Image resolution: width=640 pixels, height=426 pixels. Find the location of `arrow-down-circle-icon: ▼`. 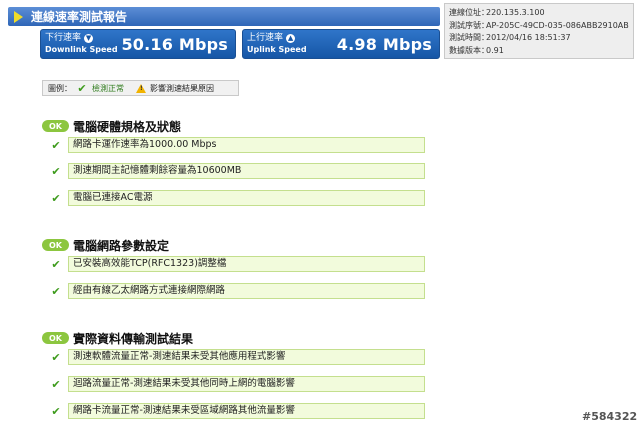

arrow-down-circle-icon: ▼ is located at coordinates (89, 38).